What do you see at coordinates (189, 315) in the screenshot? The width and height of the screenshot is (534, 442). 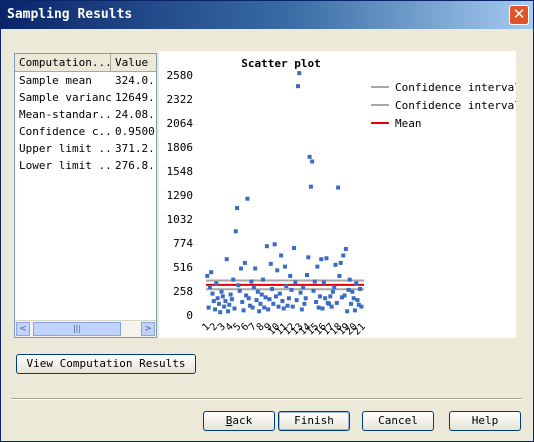 I see `y-tick-label: 0` at bounding box center [189, 315].